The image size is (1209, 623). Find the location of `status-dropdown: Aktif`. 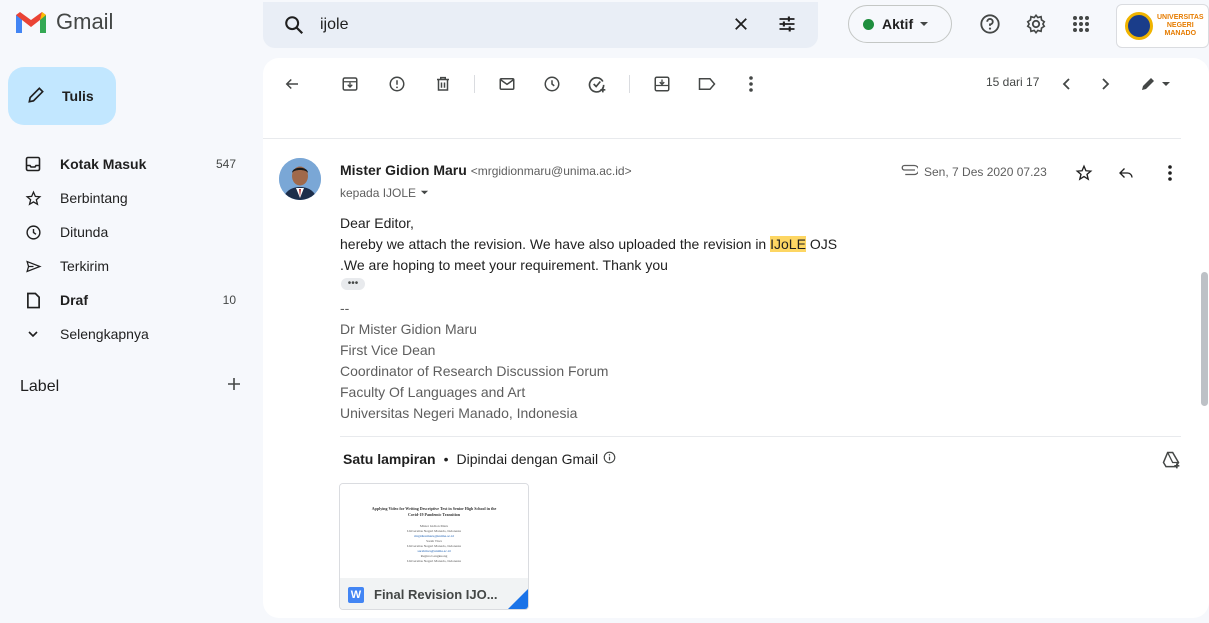

status-dropdown: Aktif is located at coordinates (900, 24).